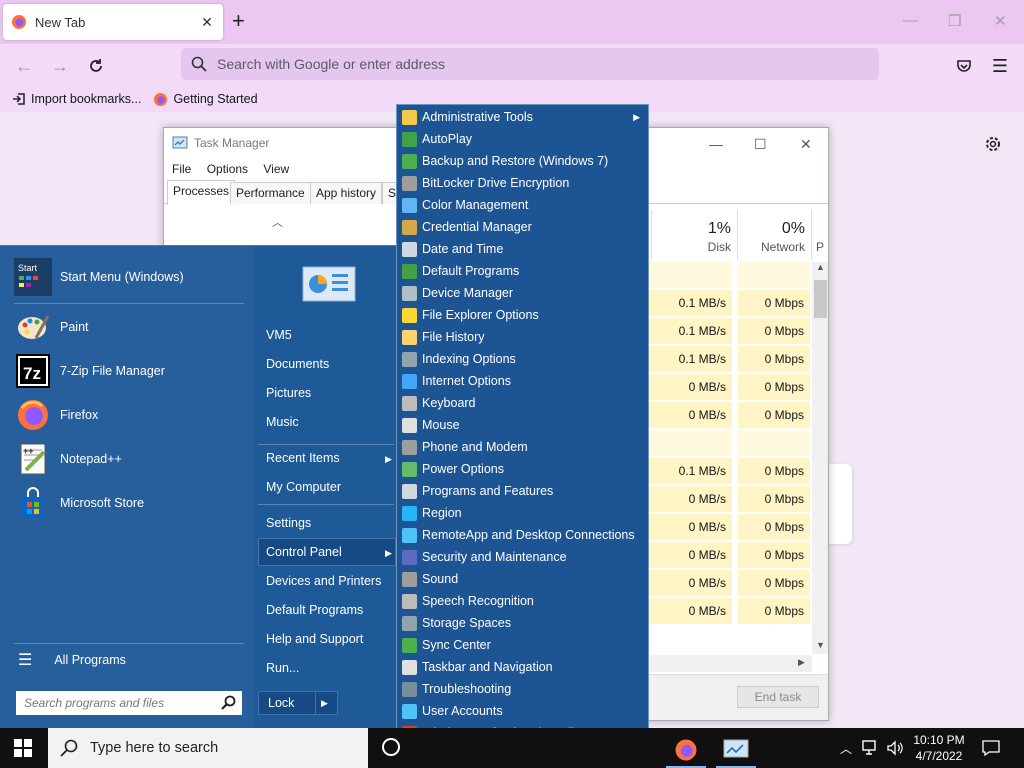 This screenshot has height=768, width=1024. Describe the element at coordinates (201, 192) in the screenshot. I see `tab-processes: Processes` at that location.